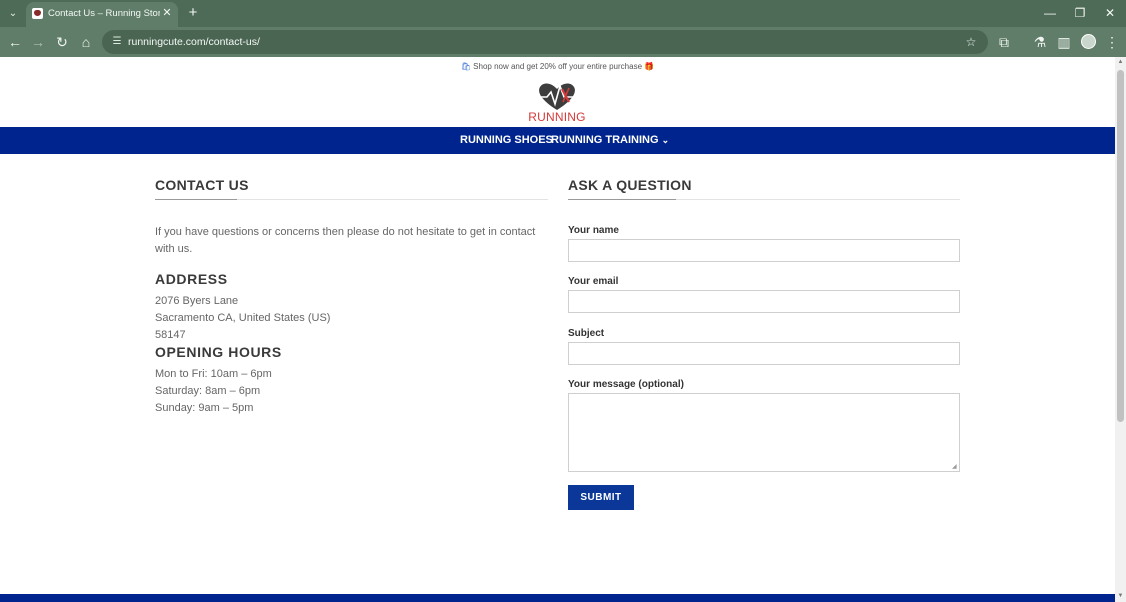  Describe the element at coordinates (601, 497) in the screenshot. I see `submit-button: SUBMIT` at that location.